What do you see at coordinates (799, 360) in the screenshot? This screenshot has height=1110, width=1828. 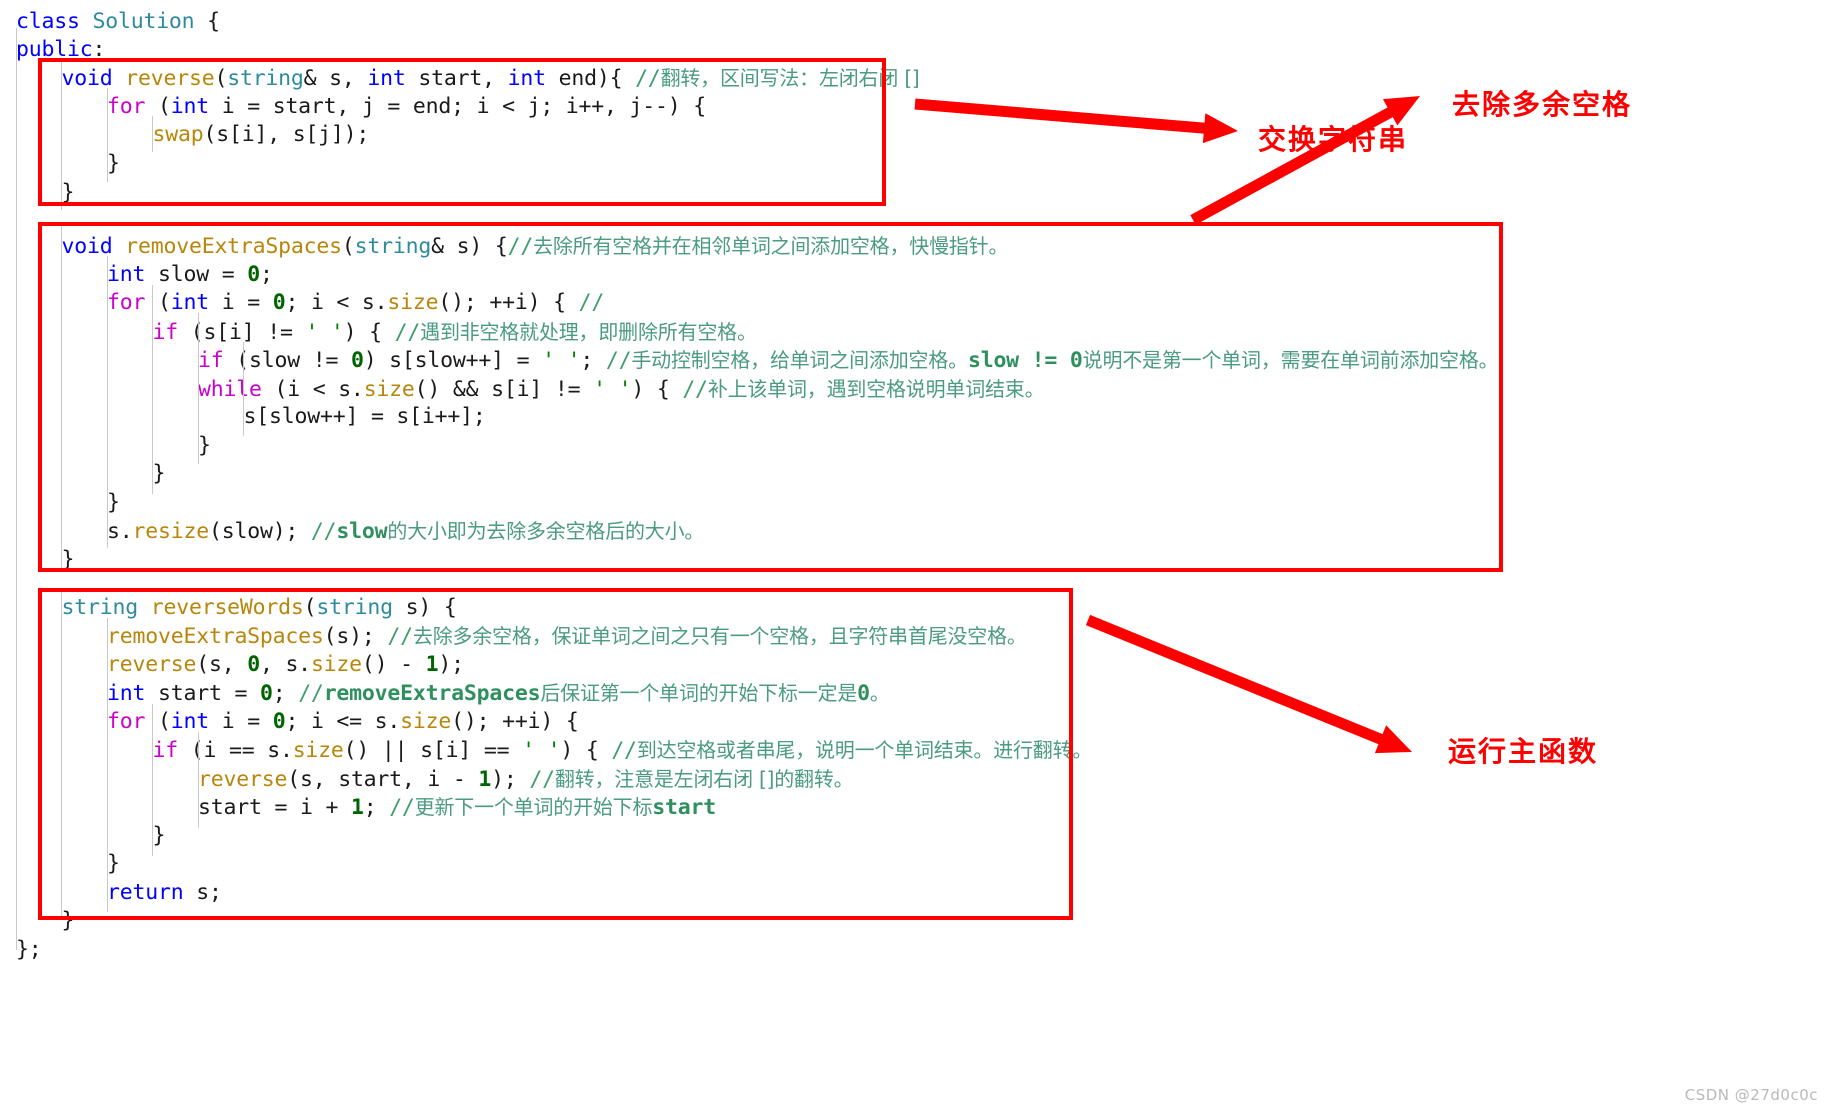 I see `code-token: 手动控制空格，给单词之间添加空格。` at bounding box center [799, 360].